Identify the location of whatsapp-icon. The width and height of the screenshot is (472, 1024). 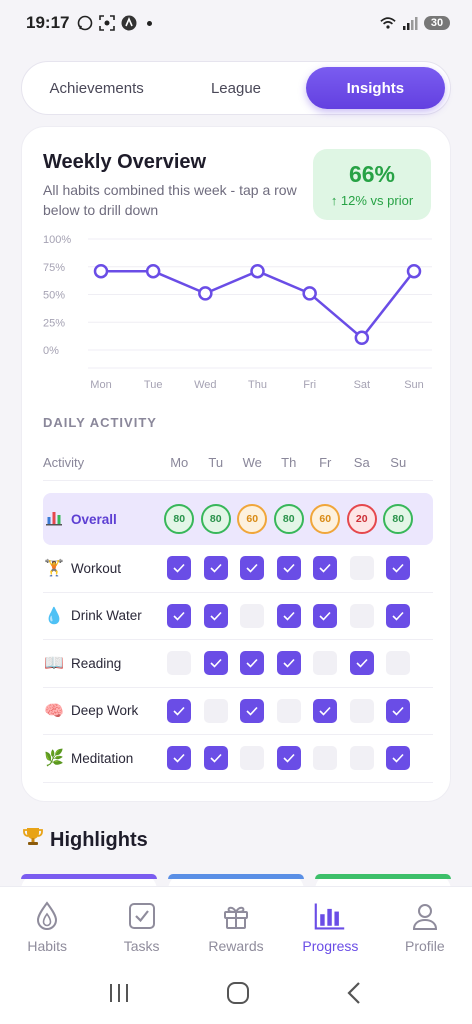
(85, 23).